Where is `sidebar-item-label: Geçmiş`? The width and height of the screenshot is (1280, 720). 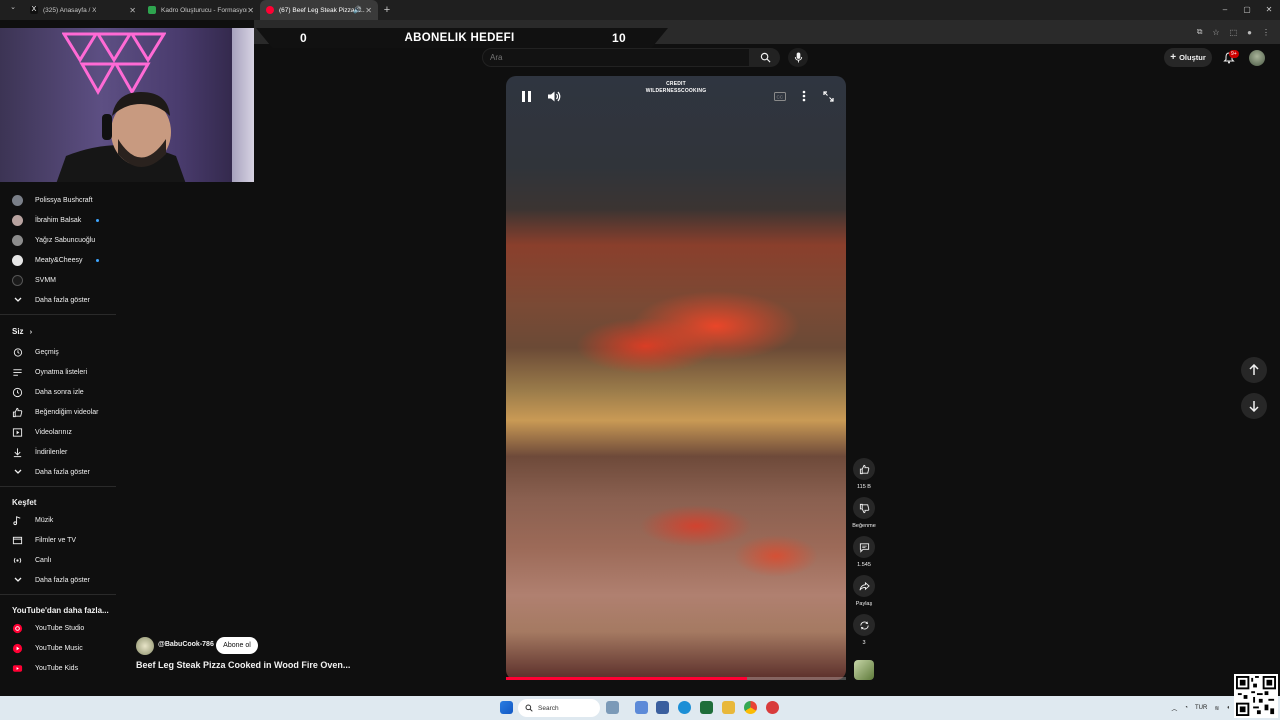
sidebar-item-label: Geçmiş is located at coordinates (47, 352).